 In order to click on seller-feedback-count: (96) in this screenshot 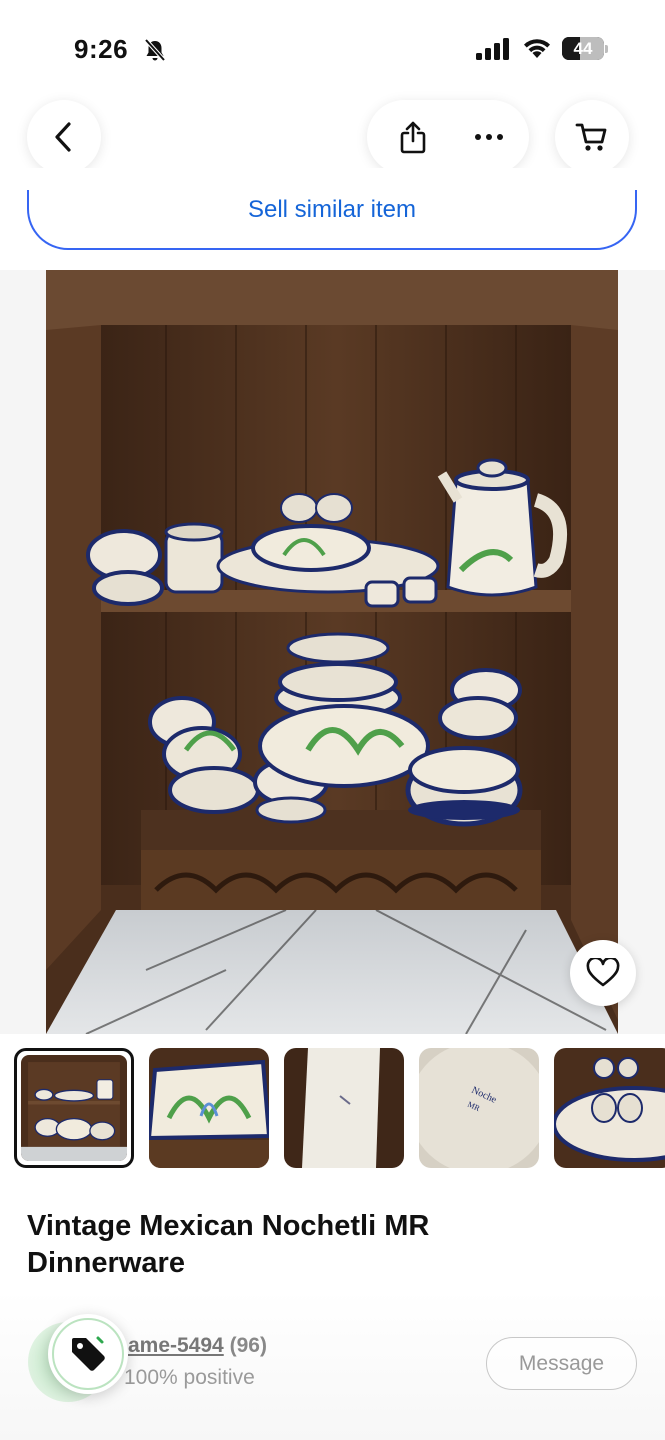, I will do `click(248, 1345)`.